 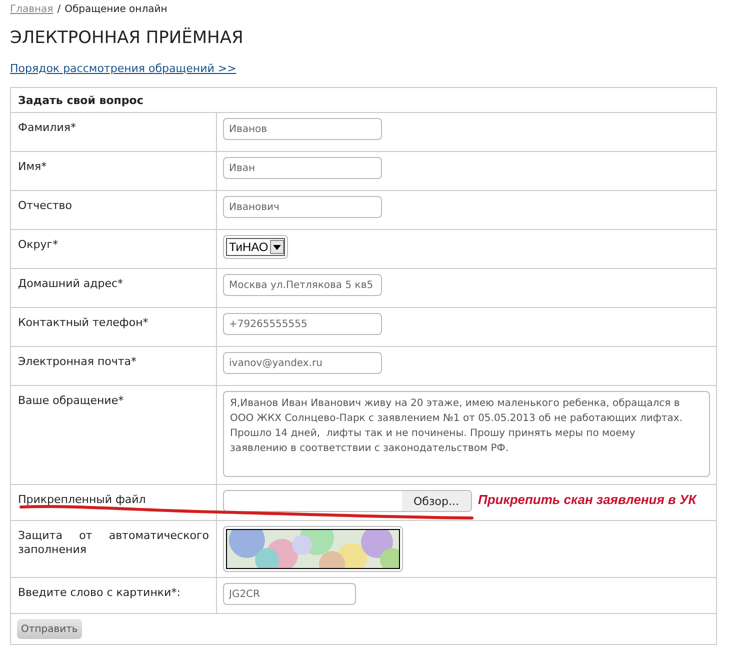 I want to click on message-textarea: Я,Иванов Иван Иванович живу на 20 этаже, имею маленького ребенка, обращался в ООО ЖКХ Солнцево-Парк с заявлением №1 от 05.05.2013 об не работающих лифтах. Прошло 14 дней, лифты так и не починены. Прошу принять меры по моему заявлению в соответствии с законодательством РФ., so click(x=466, y=434).